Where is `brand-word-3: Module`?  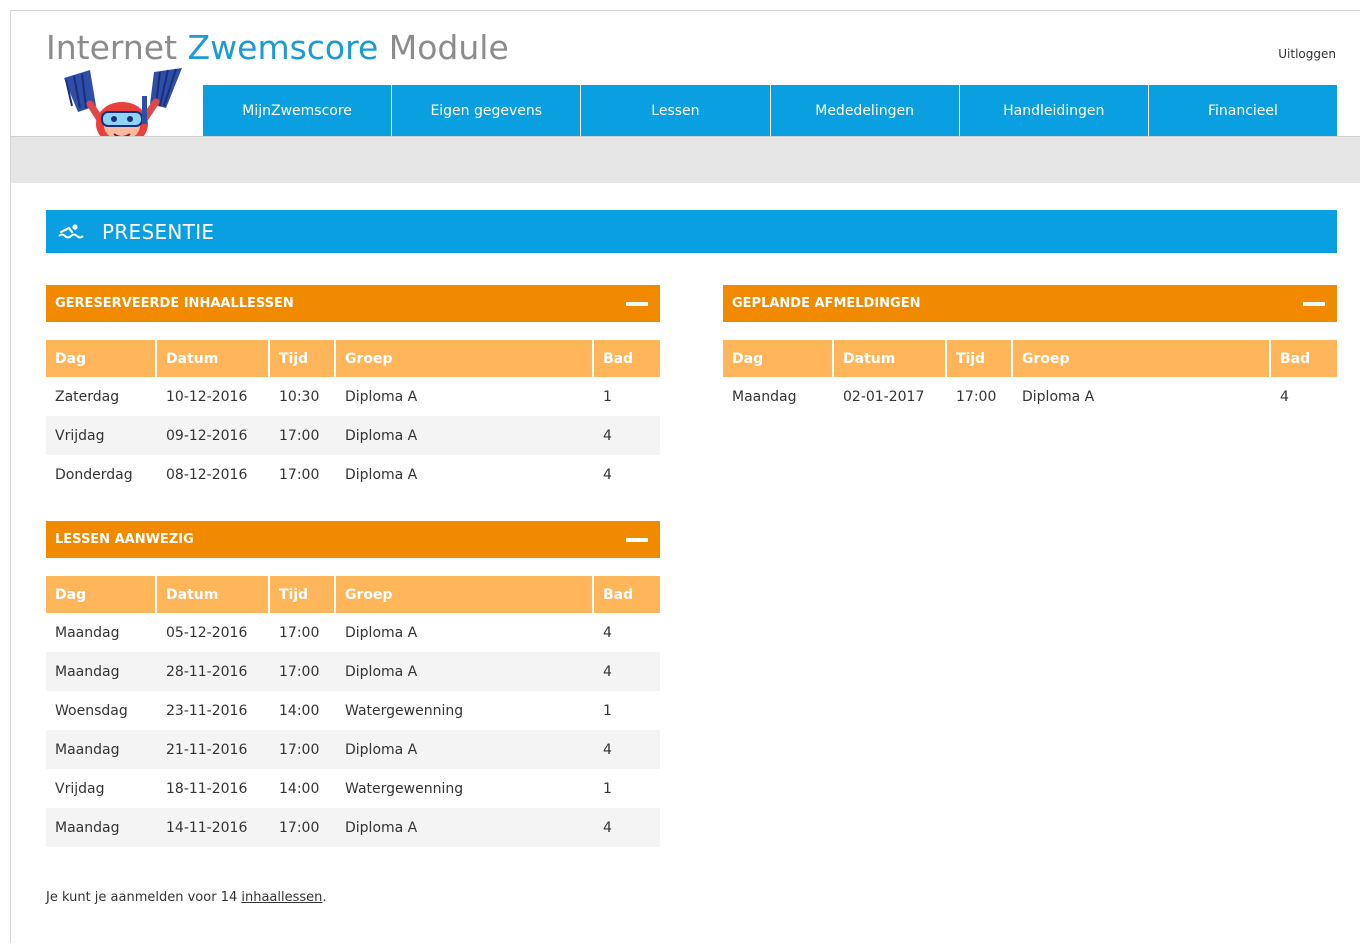
brand-word-3: Module is located at coordinates (448, 47).